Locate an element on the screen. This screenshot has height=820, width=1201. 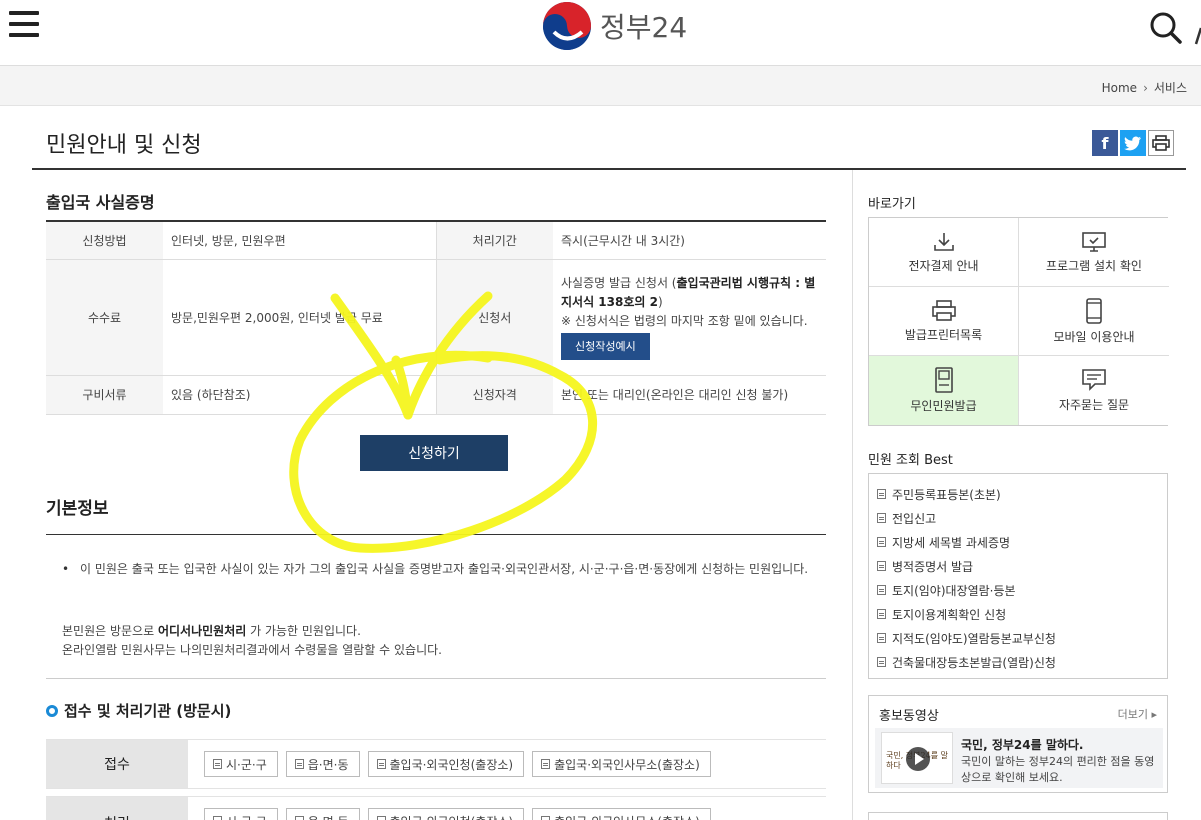
chip-label: 출입국·외국인사무소(출장소) is located at coordinates (627, 816).